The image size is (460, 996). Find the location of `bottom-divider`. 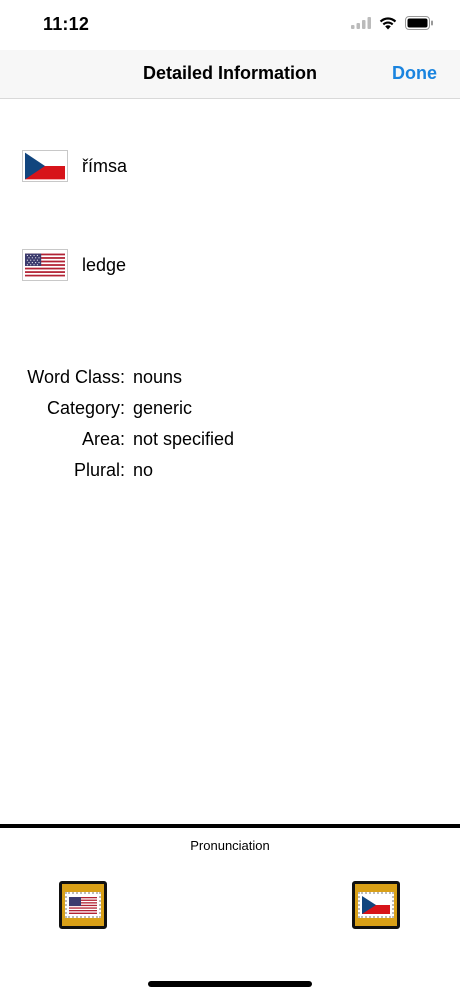

bottom-divider is located at coordinates (230, 826).